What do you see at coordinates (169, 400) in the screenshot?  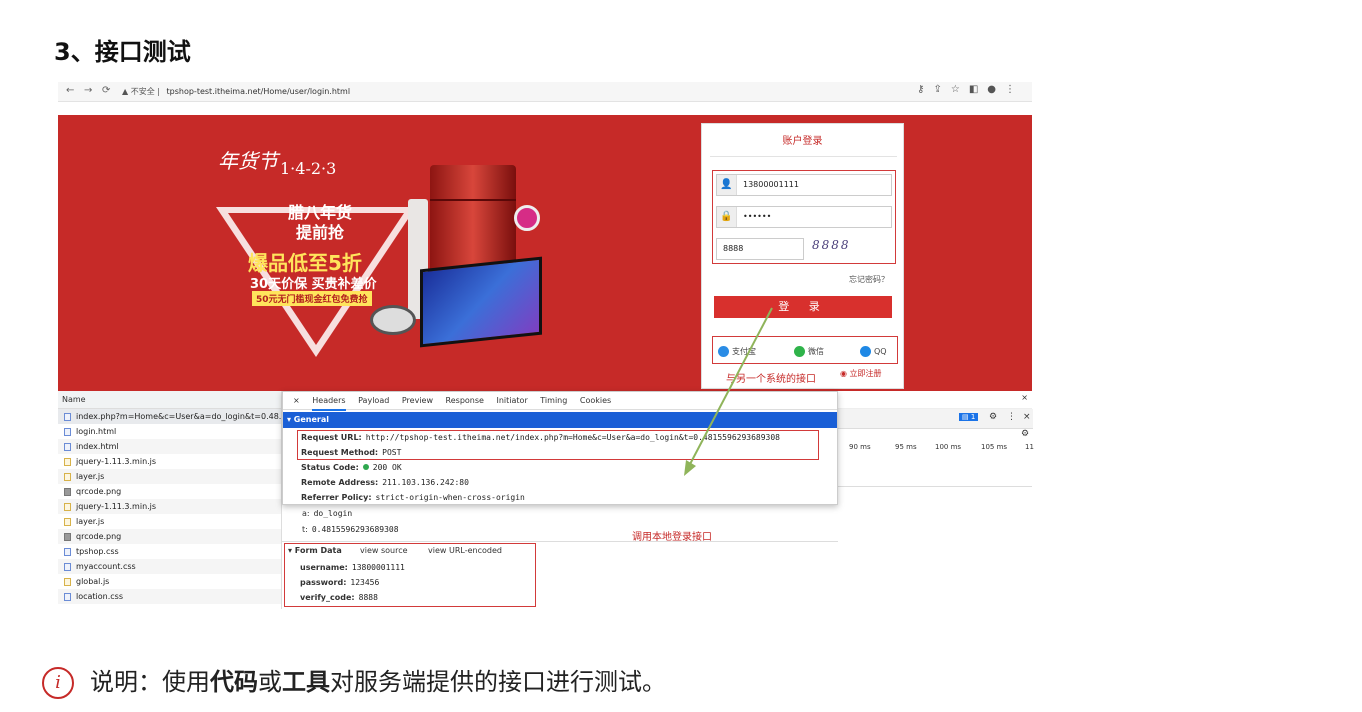 I see `name-column-header: Name` at bounding box center [169, 400].